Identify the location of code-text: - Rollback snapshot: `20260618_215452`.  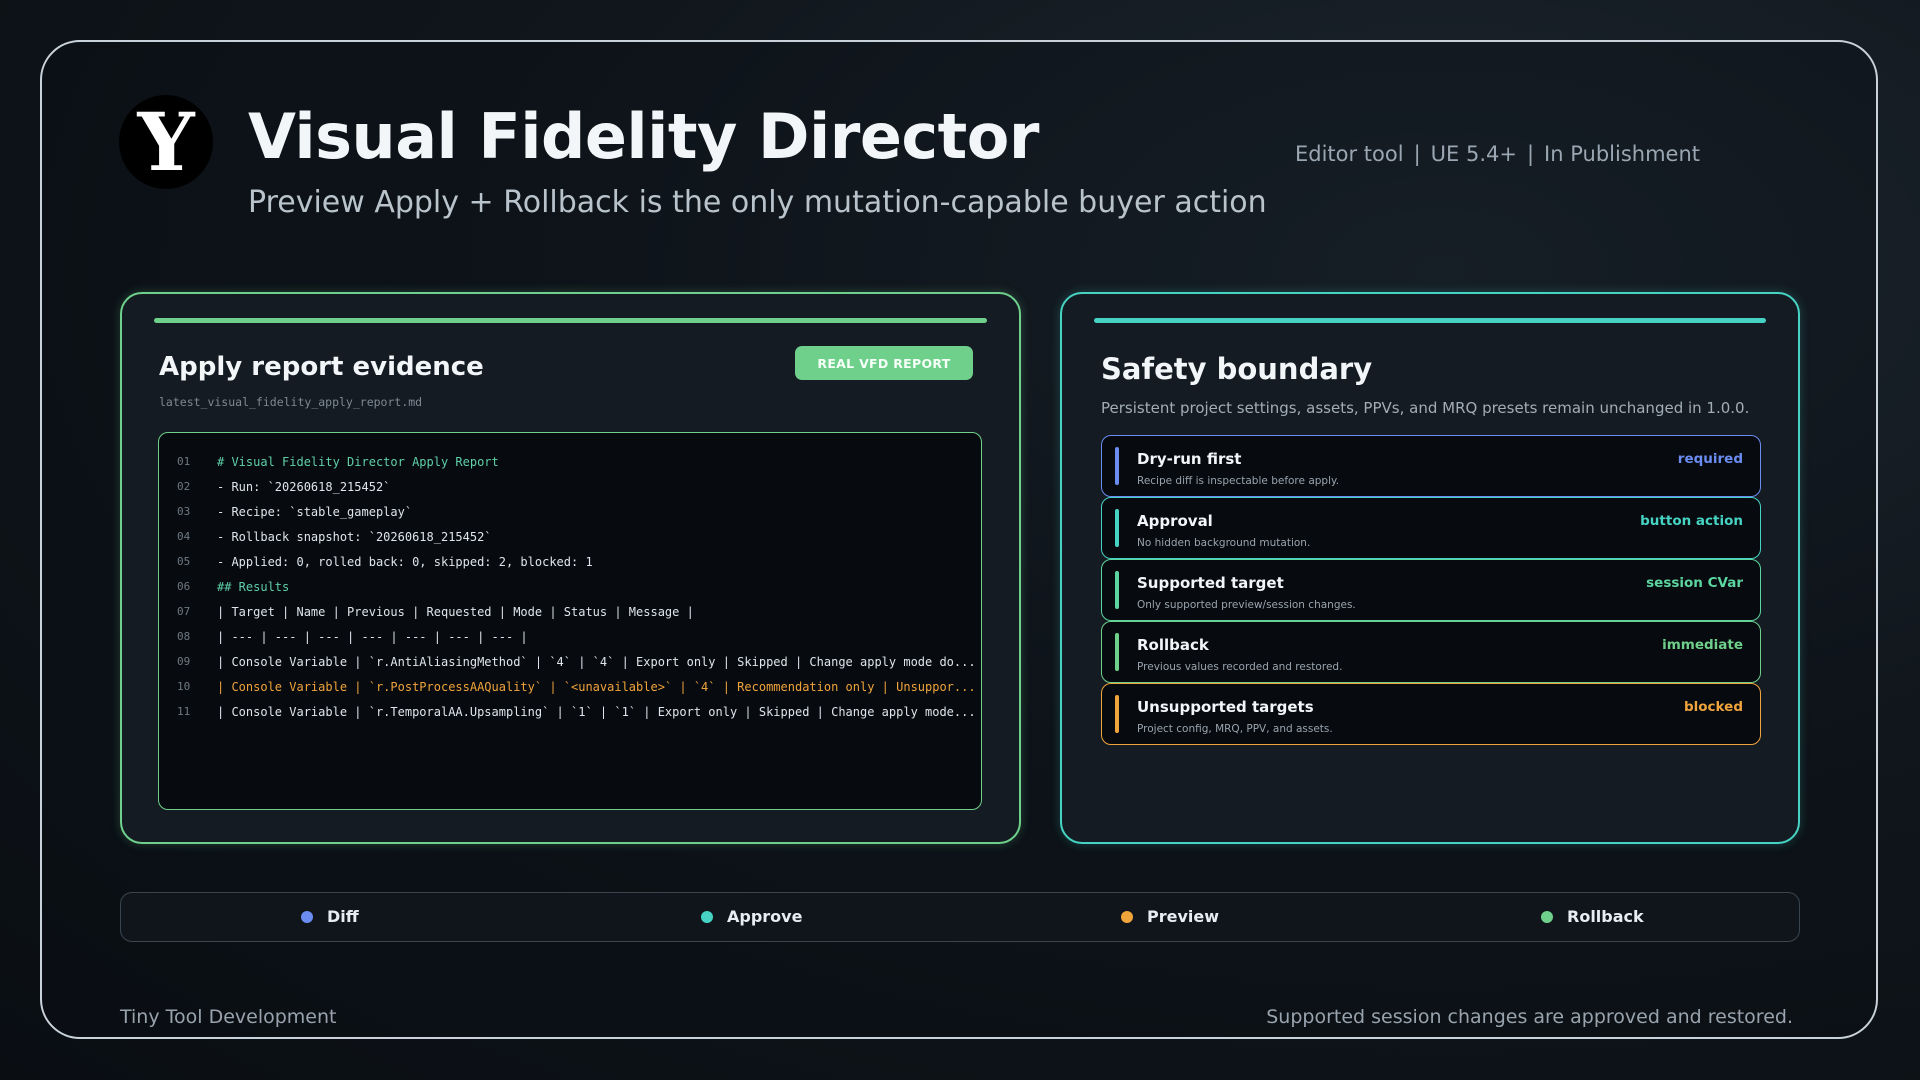
(354, 536).